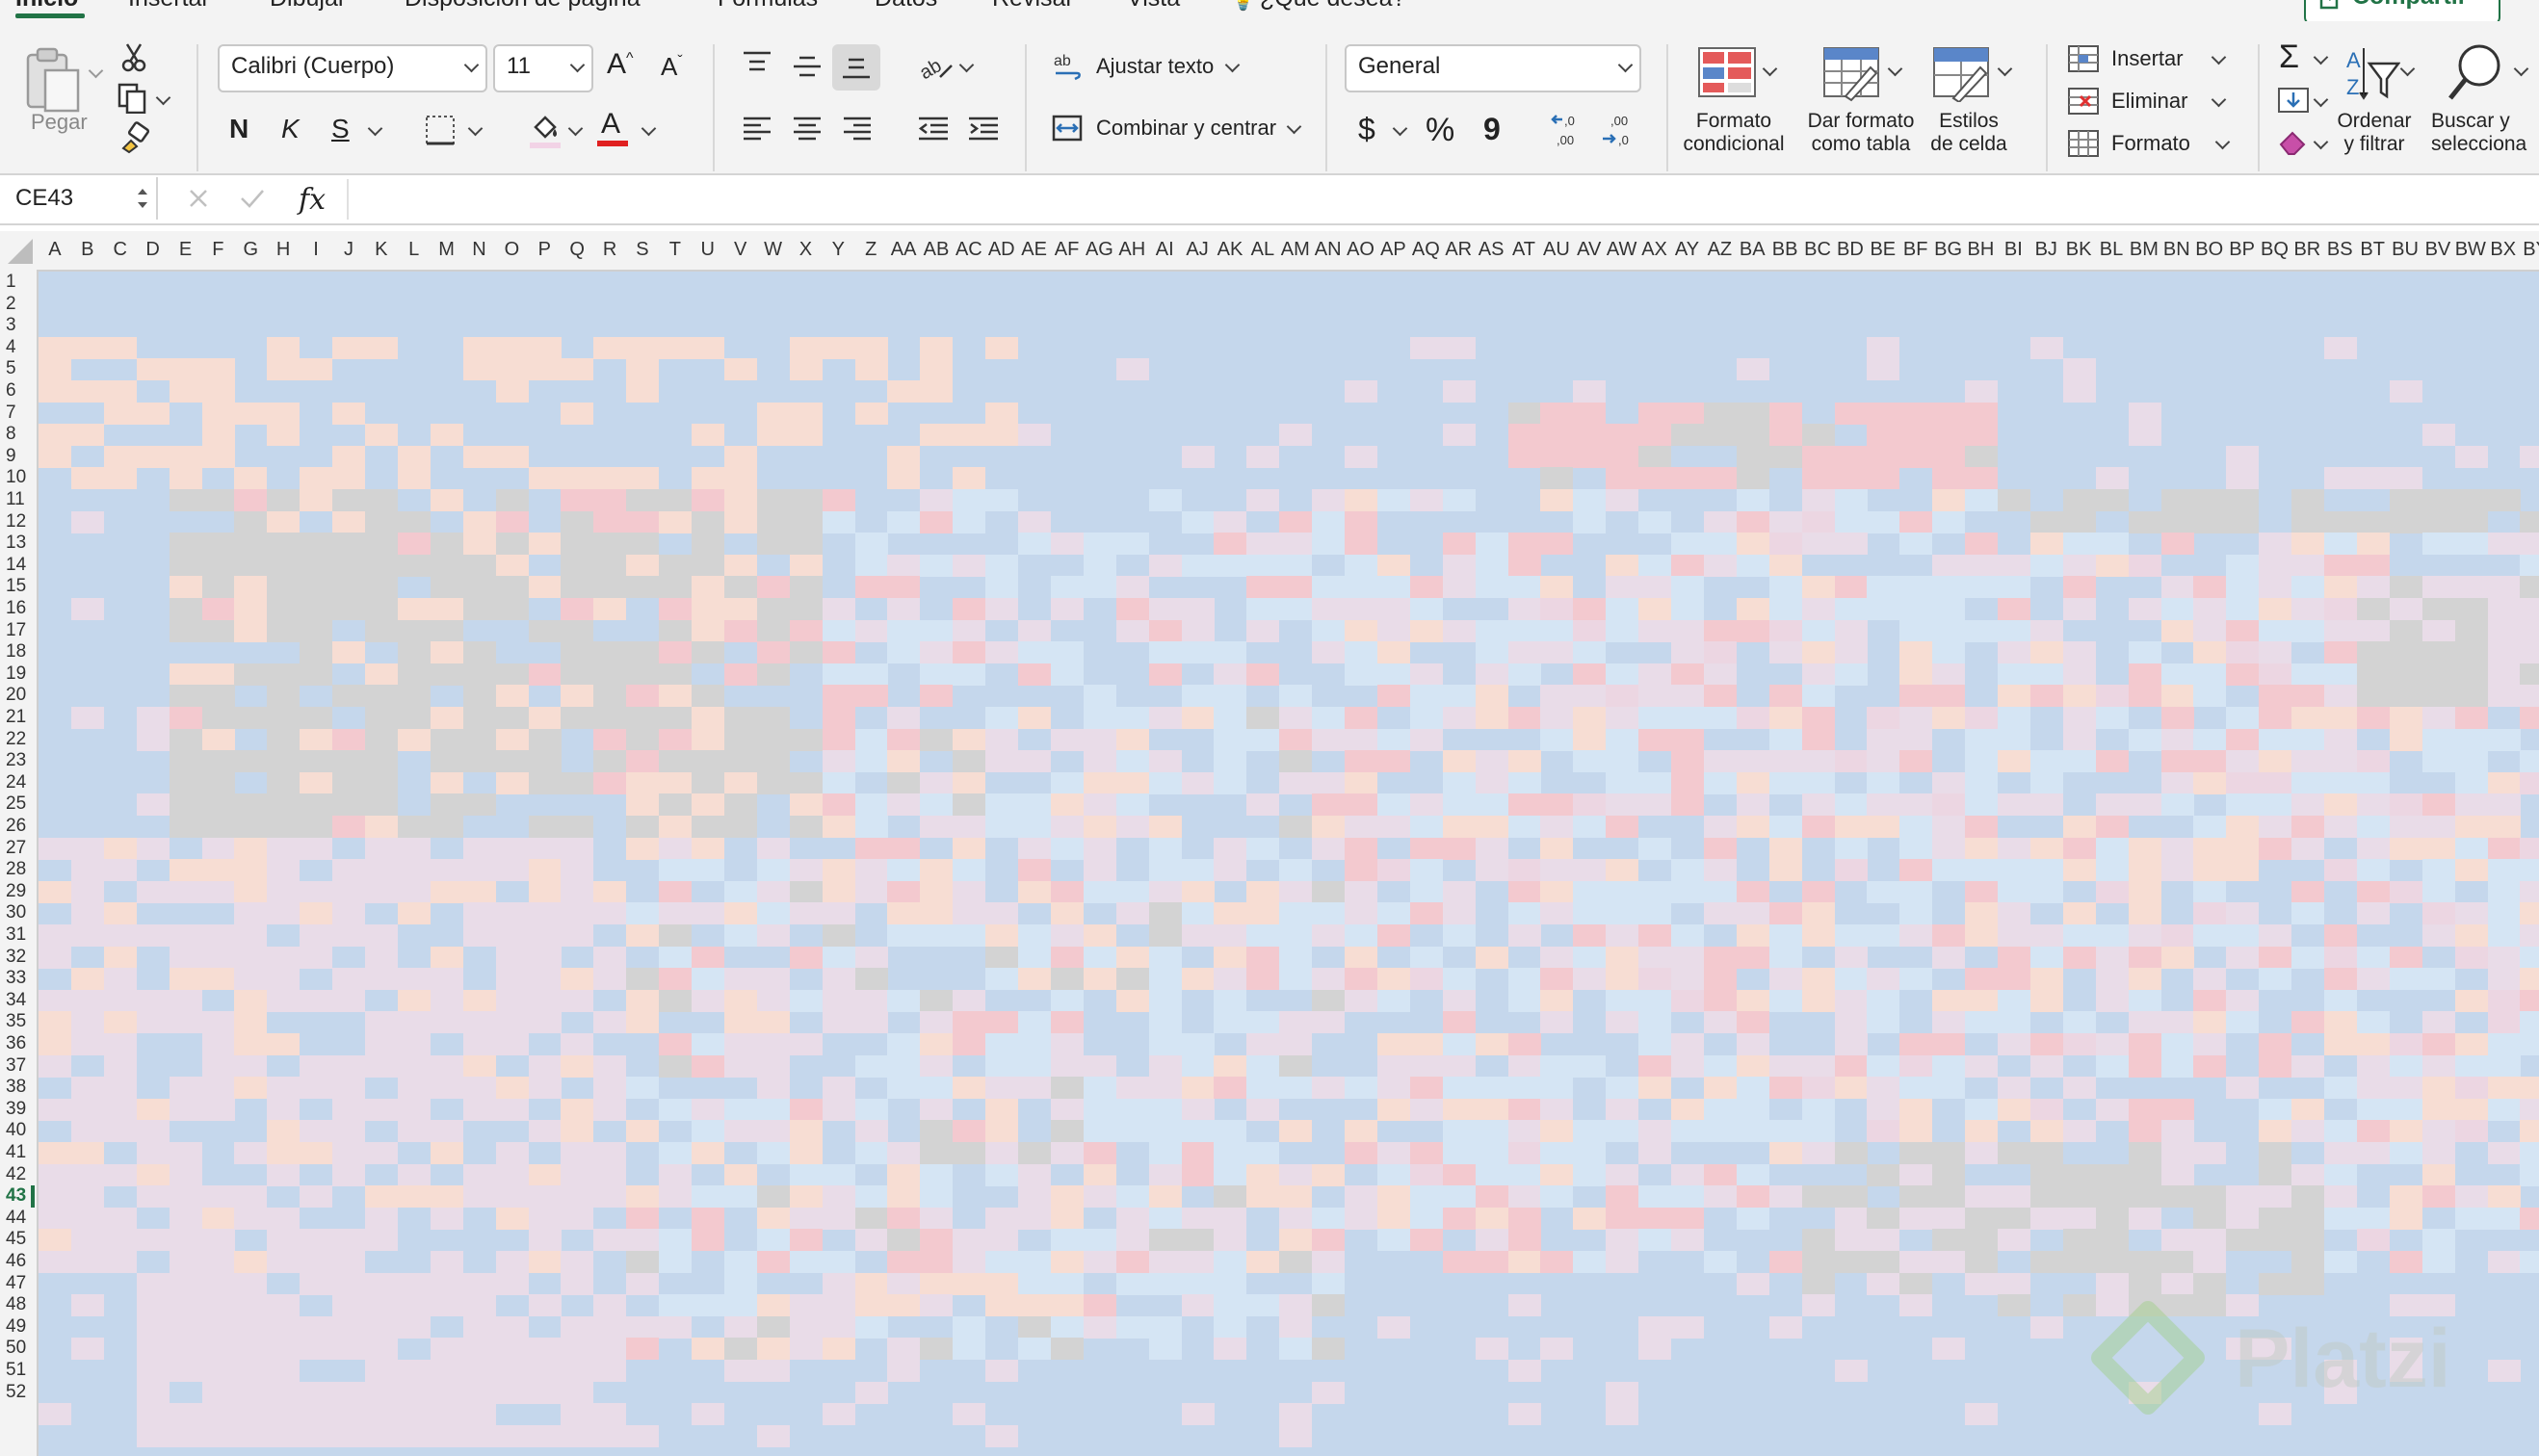  I want to click on align-left-icon, so click(757, 130).